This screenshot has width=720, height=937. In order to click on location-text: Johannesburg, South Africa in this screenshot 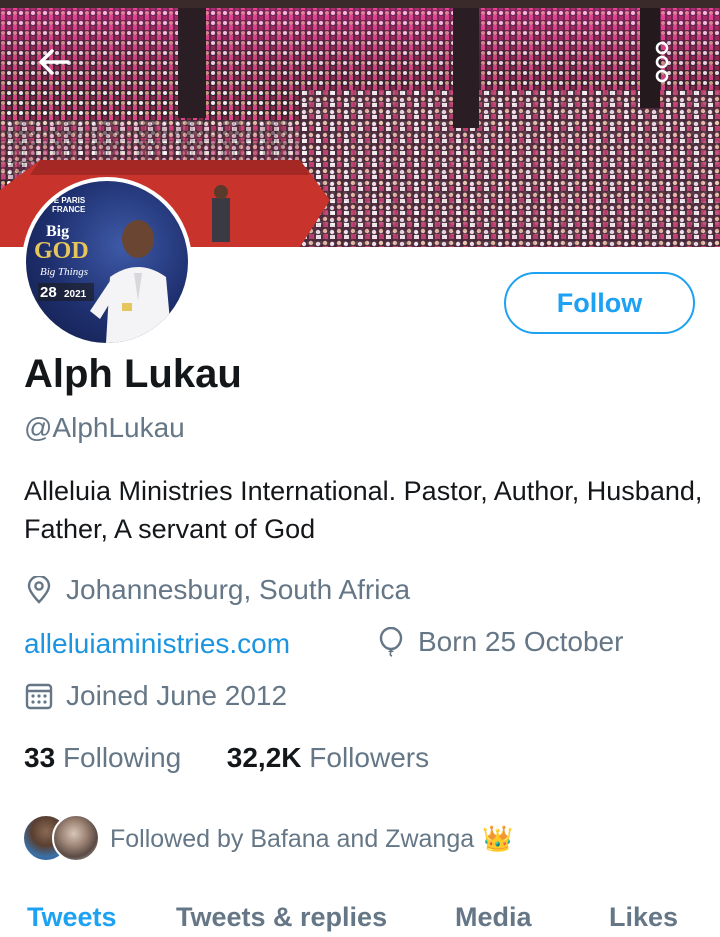, I will do `click(238, 589)`.